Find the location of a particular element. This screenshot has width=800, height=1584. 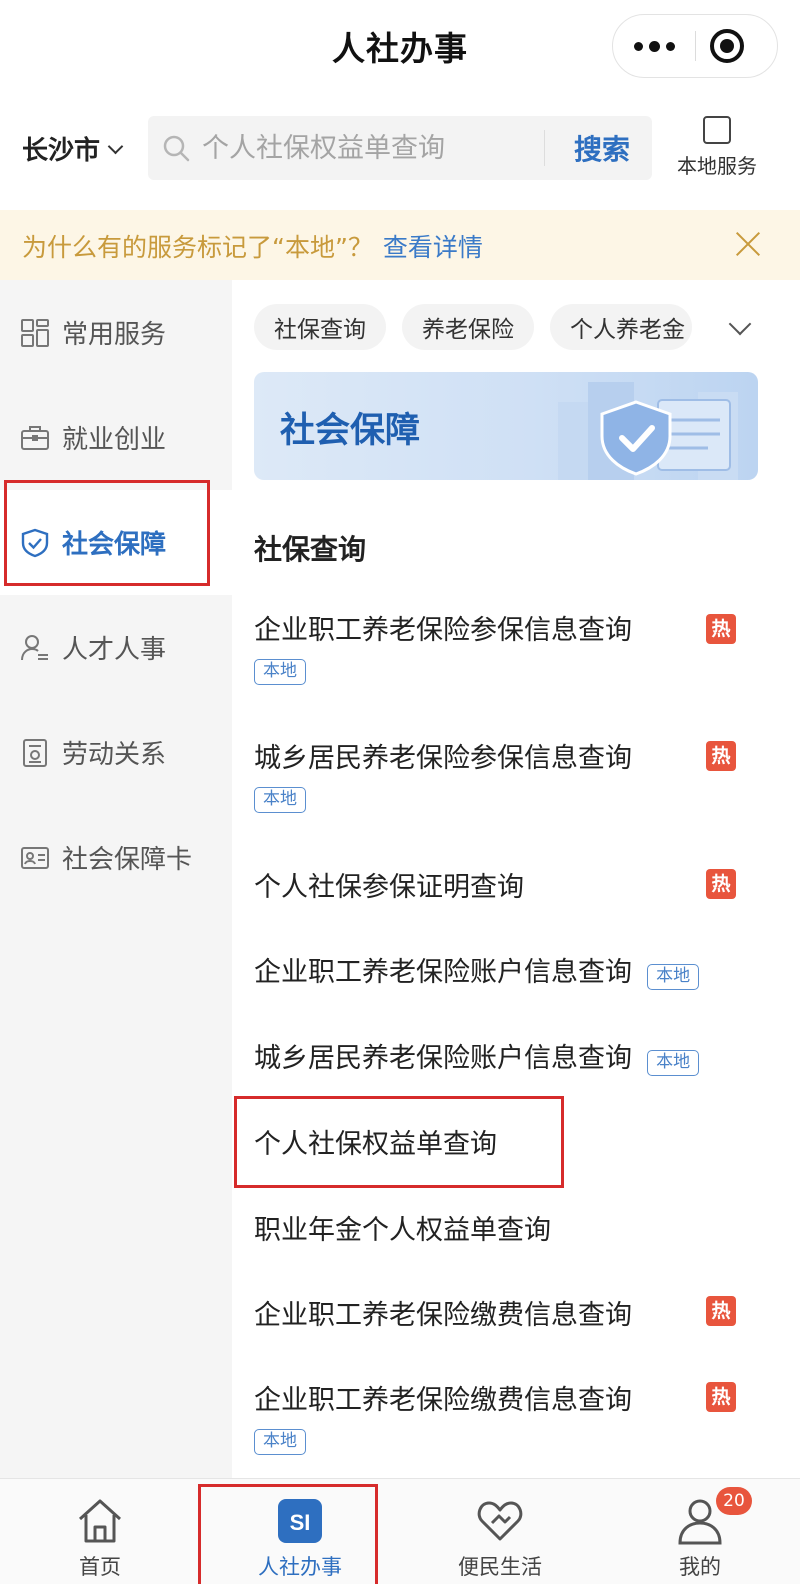

nav-header: 人社办事 is located at coordinates (400, 48).